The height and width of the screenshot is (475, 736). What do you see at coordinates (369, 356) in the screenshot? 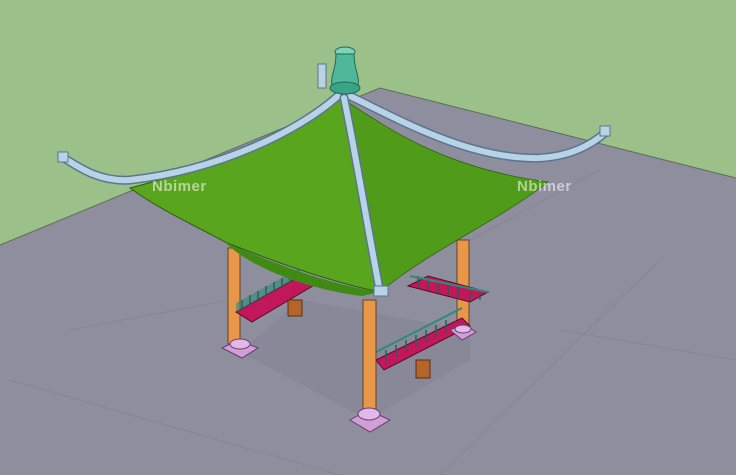
I see `front-columns` at bounding box center [369, 356].